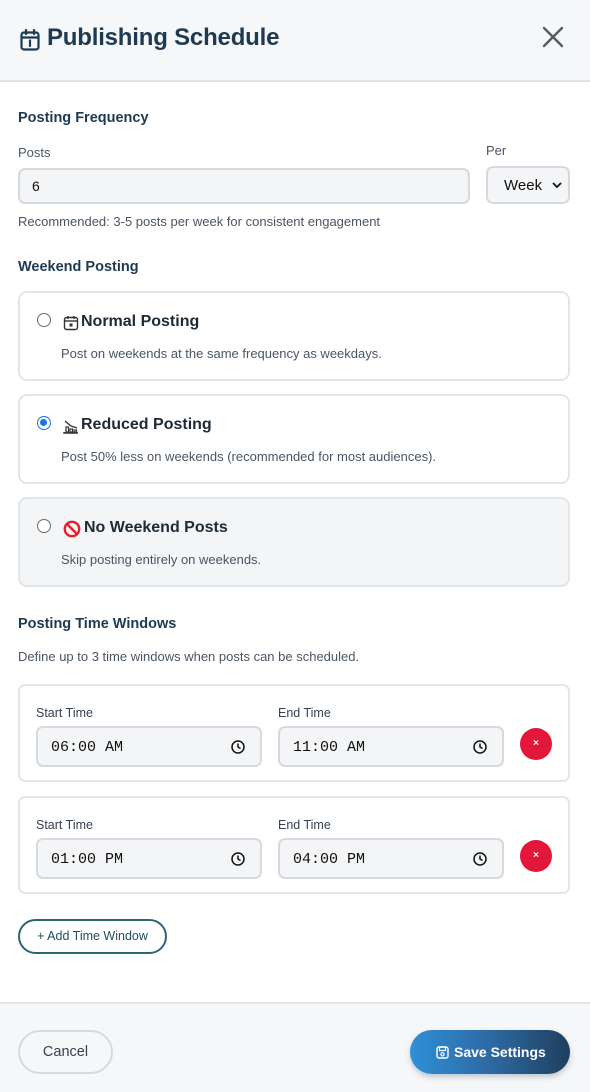  Describe the element at coordinates (87, 859) in the screenshot. I see `start-time-value: 01:00 PM` at that location.